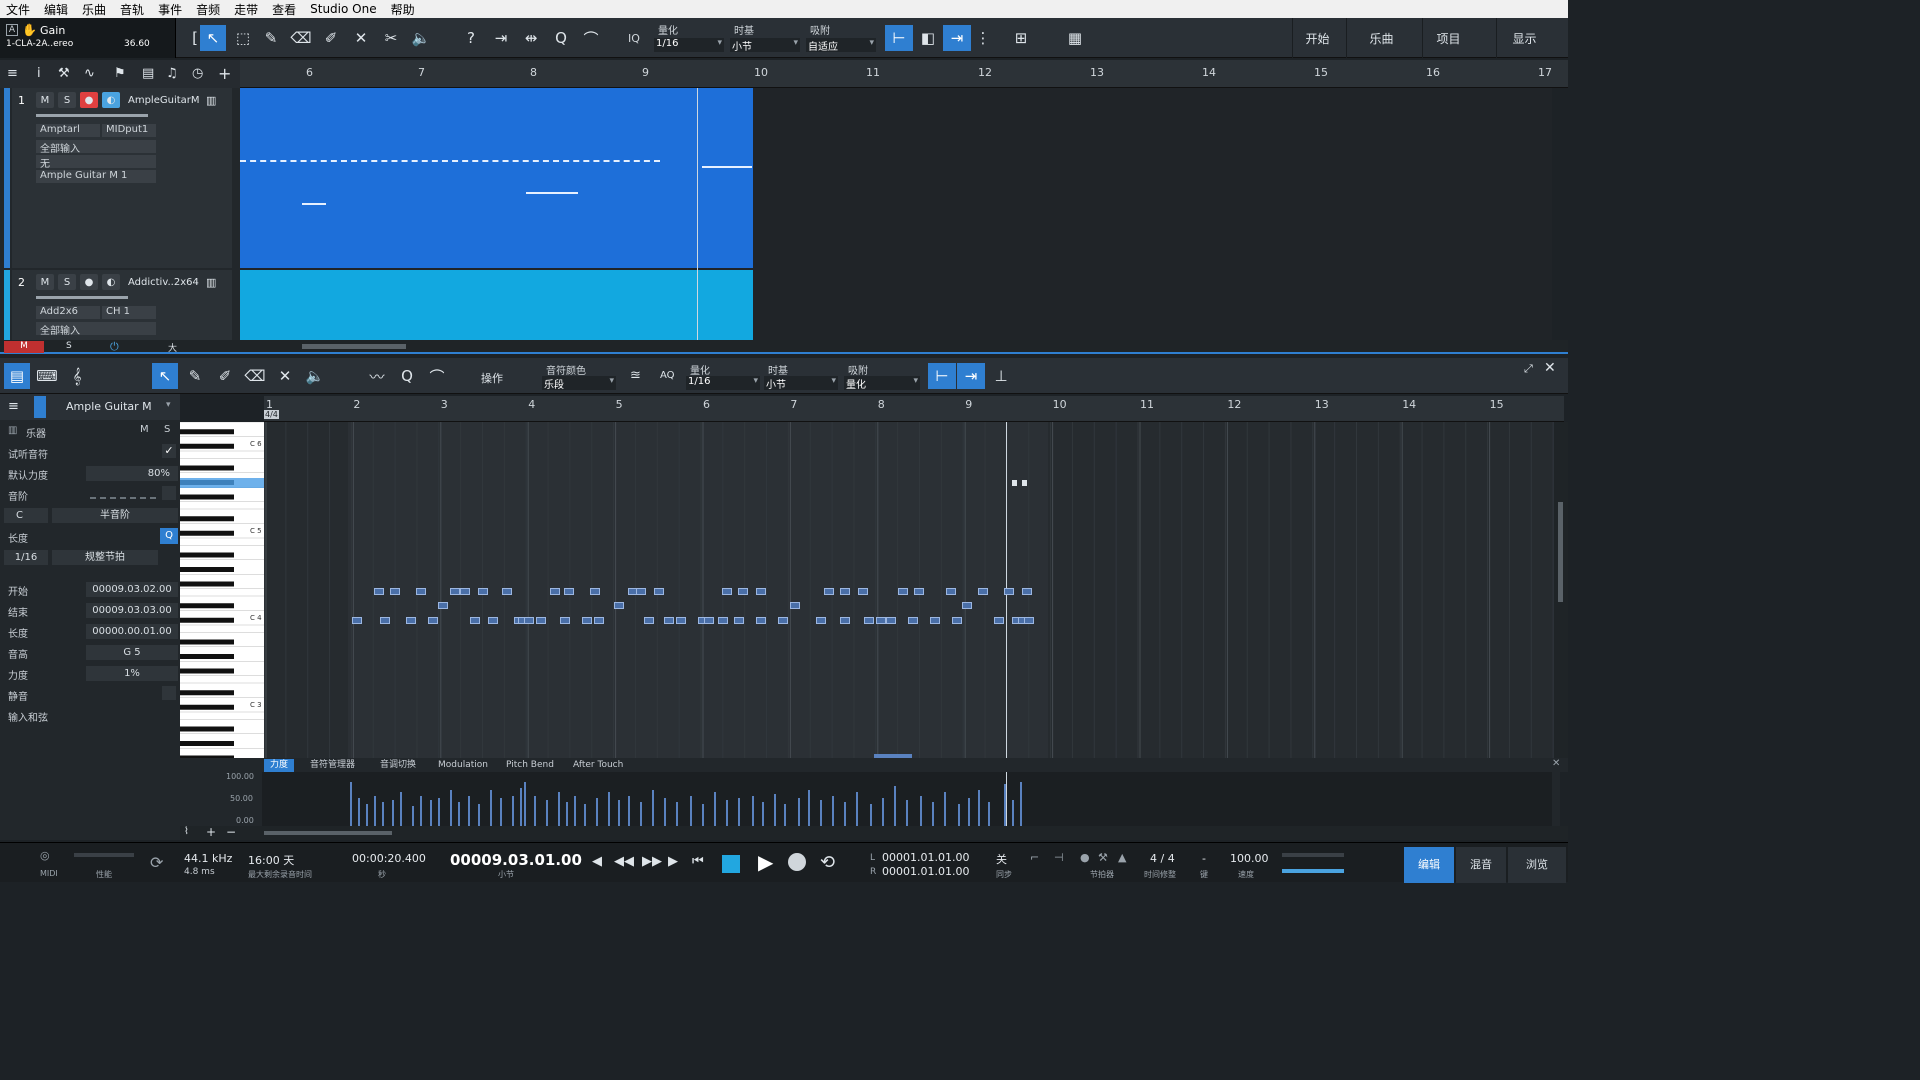 The height and width of the screenshot is (1080, 1920). I want to click on close-icon: ✕, so click(1556, 763).